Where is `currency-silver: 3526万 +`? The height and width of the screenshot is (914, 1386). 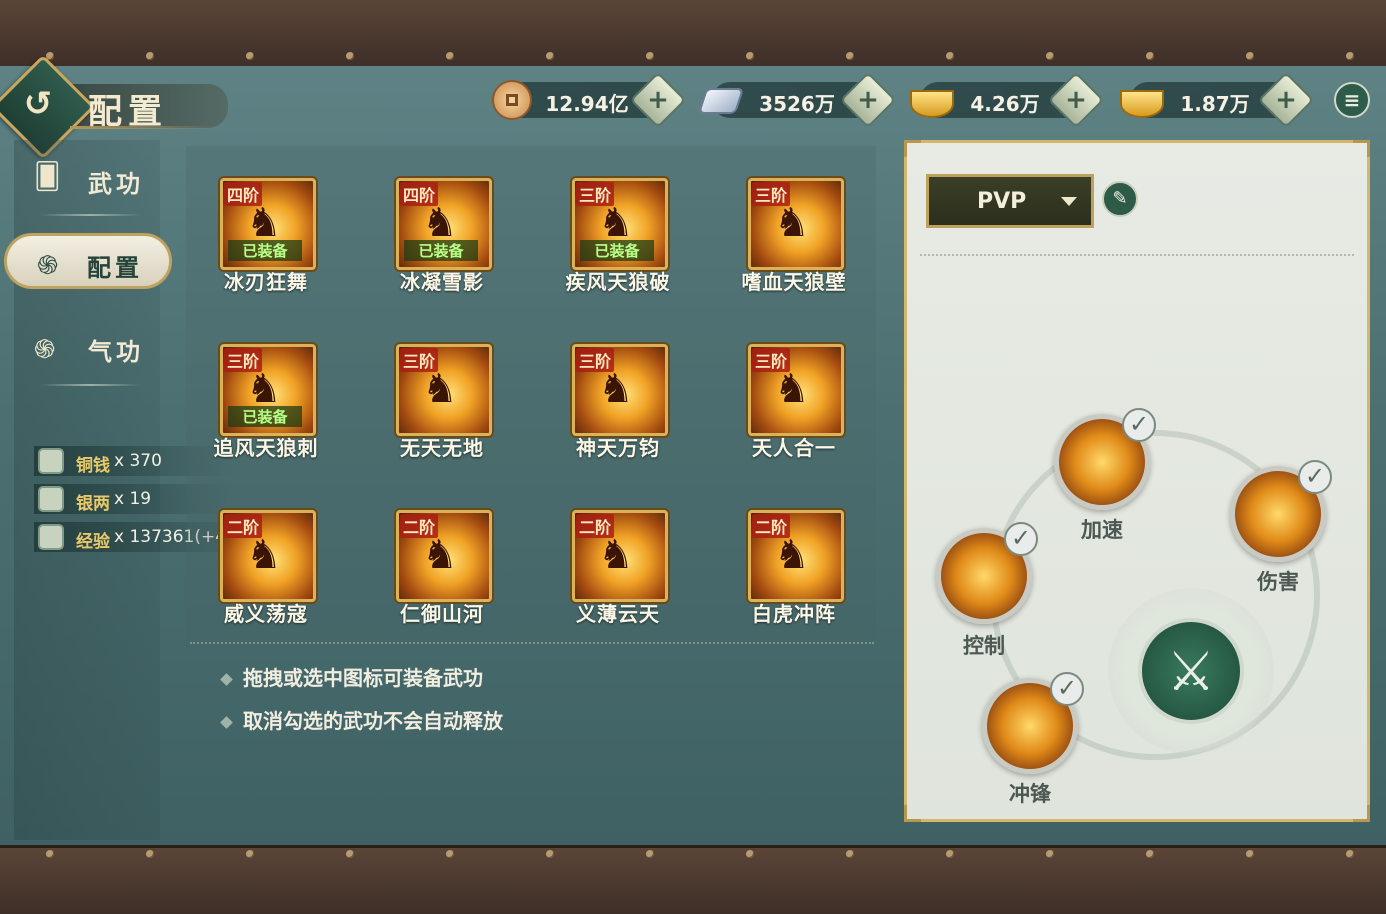 currency-silver: 3526万 + is located at coordinates (797, 100).